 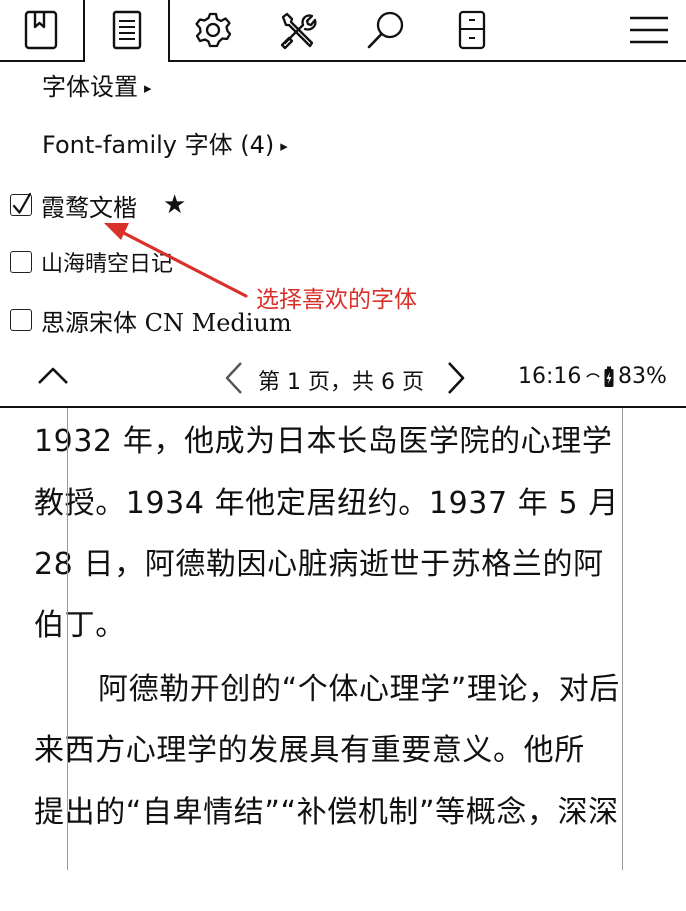 I want to click on bookmark-page-button, so click(x=41, y=30).